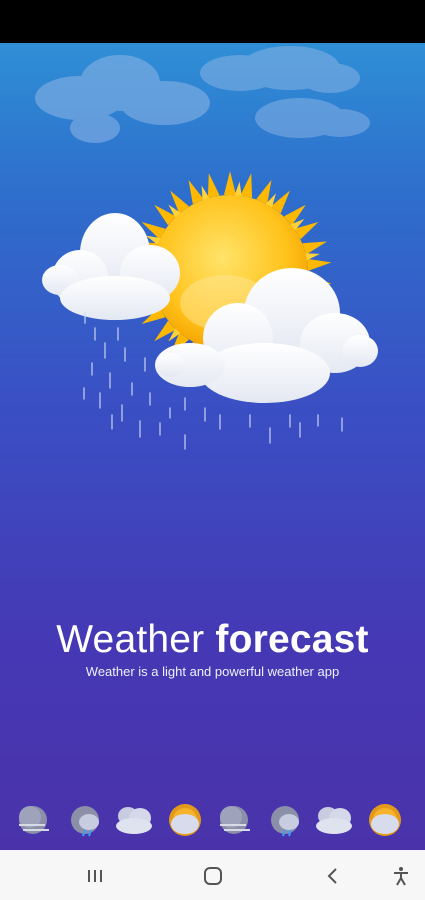 The image size is (425, 900). What do you see at coordinates (212, 640) in the screenshot?
I see `app-title: Weather forecast` at bounding box center [212, 640].